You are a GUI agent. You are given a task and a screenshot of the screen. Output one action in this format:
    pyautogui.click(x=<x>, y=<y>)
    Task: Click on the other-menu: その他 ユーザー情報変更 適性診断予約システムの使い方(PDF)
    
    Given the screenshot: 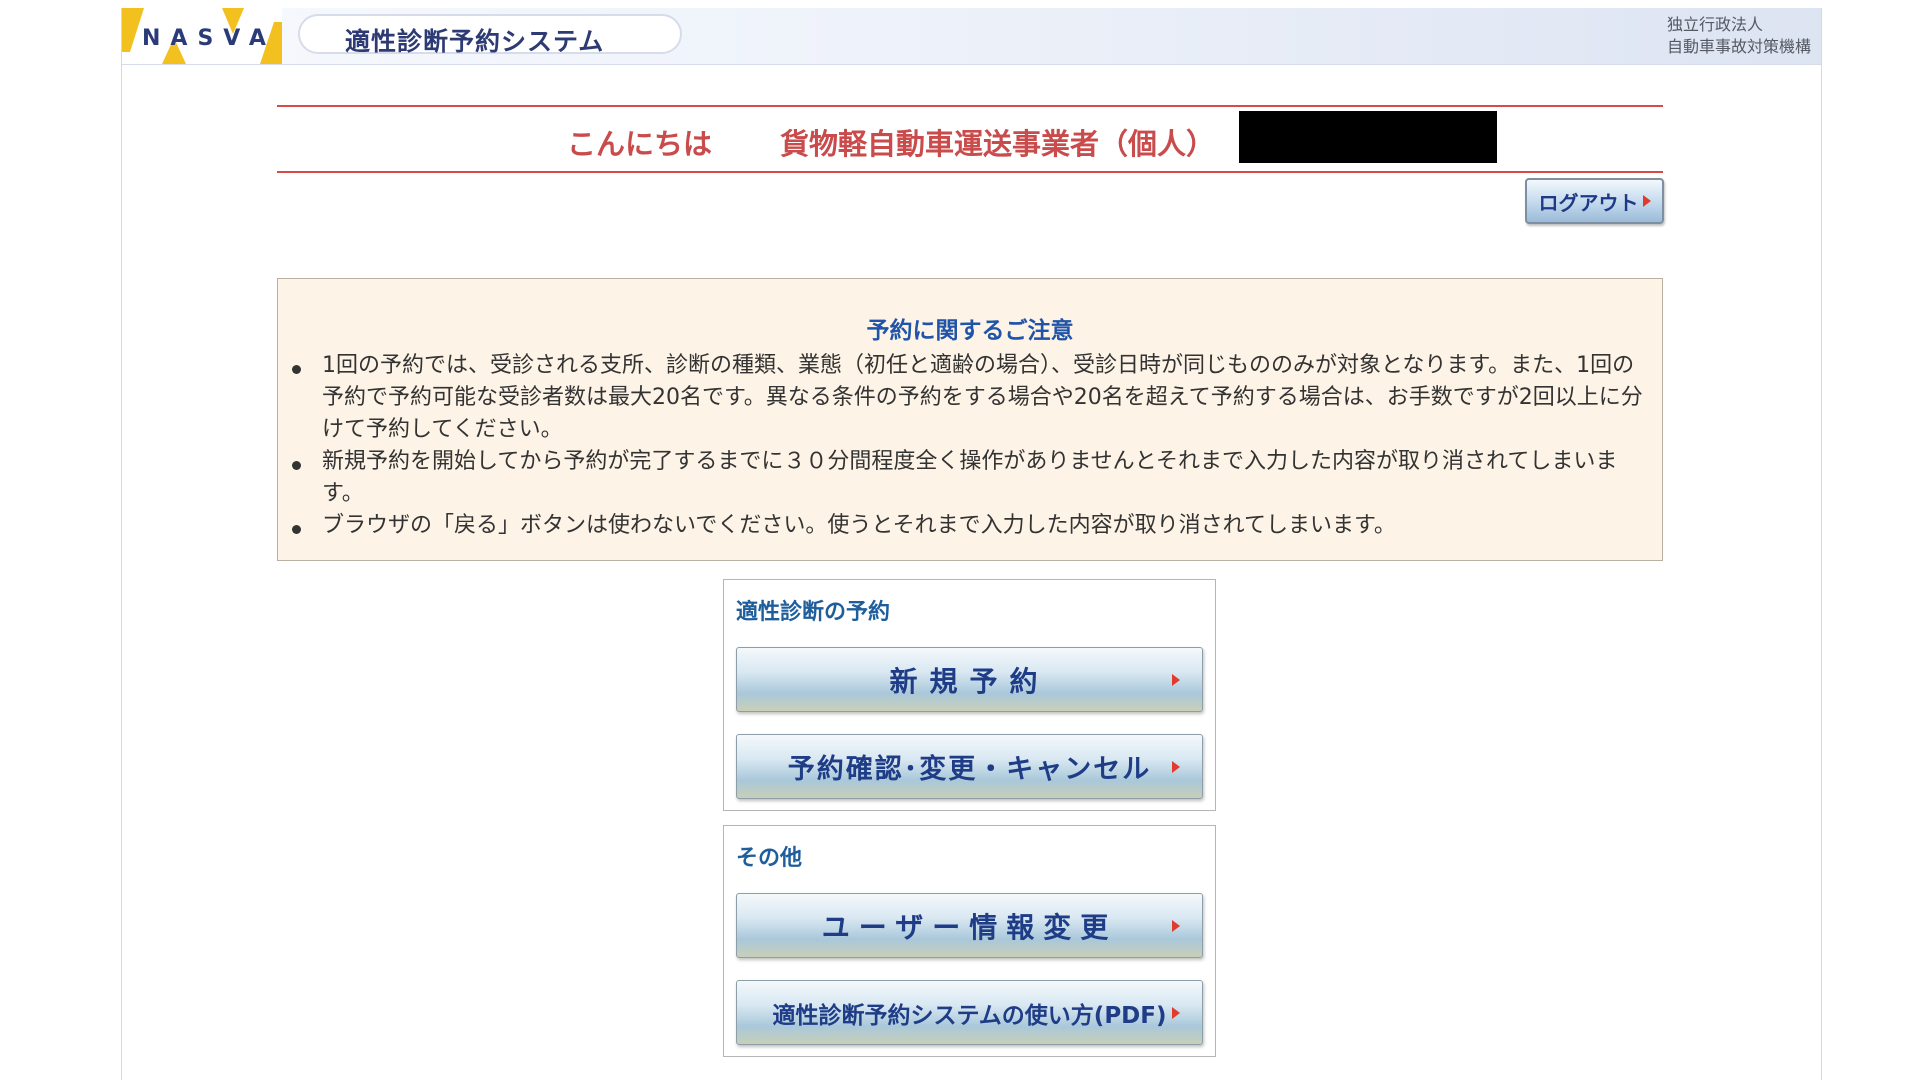 What is the action you would take?
    pyautogui.click(x=969, y=941)
    